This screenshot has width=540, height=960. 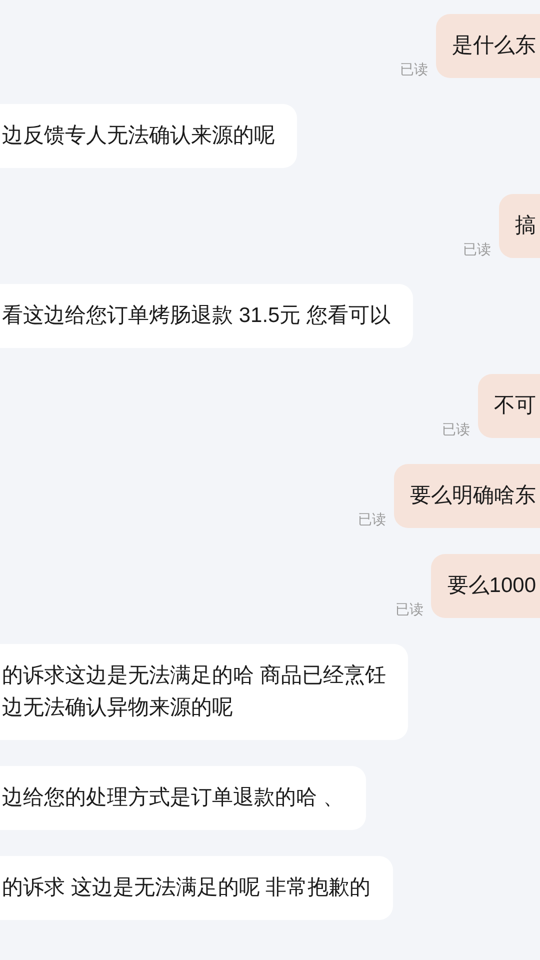 I want to click on sent-message-bubble: 要么明确啥东, so click(x=467, y=496).